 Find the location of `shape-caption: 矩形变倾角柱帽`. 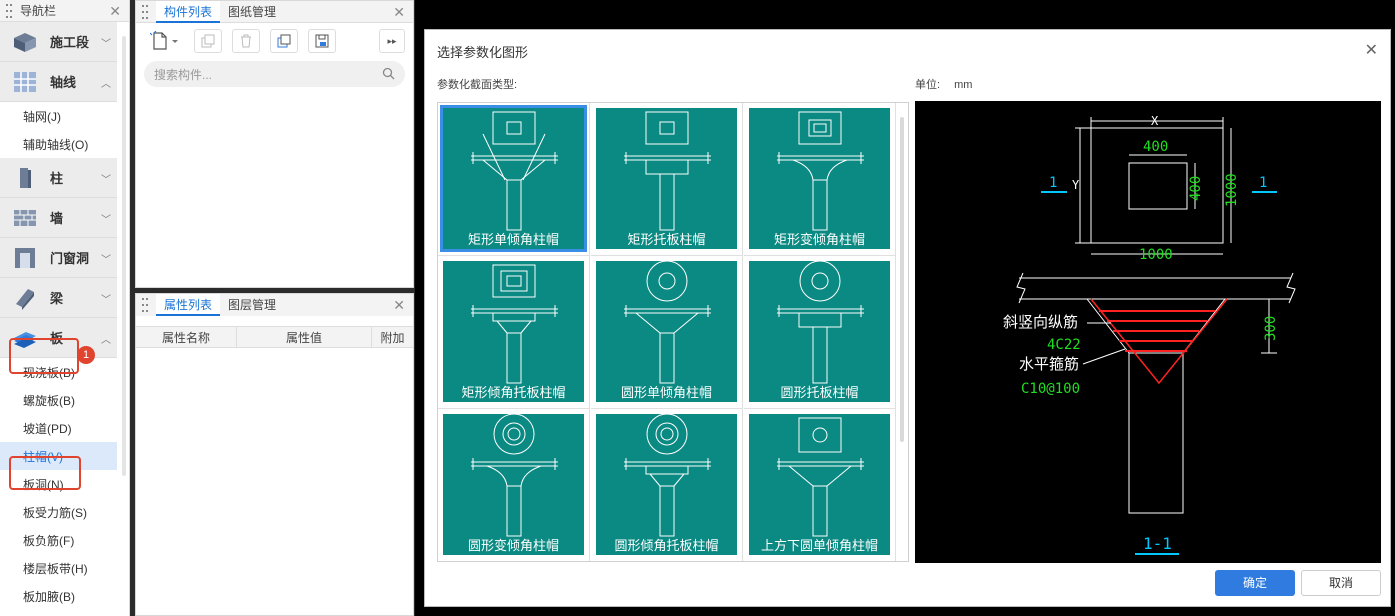

shape-caption: 矩形变倾角柱帽 is located at coordinates (819, 239).